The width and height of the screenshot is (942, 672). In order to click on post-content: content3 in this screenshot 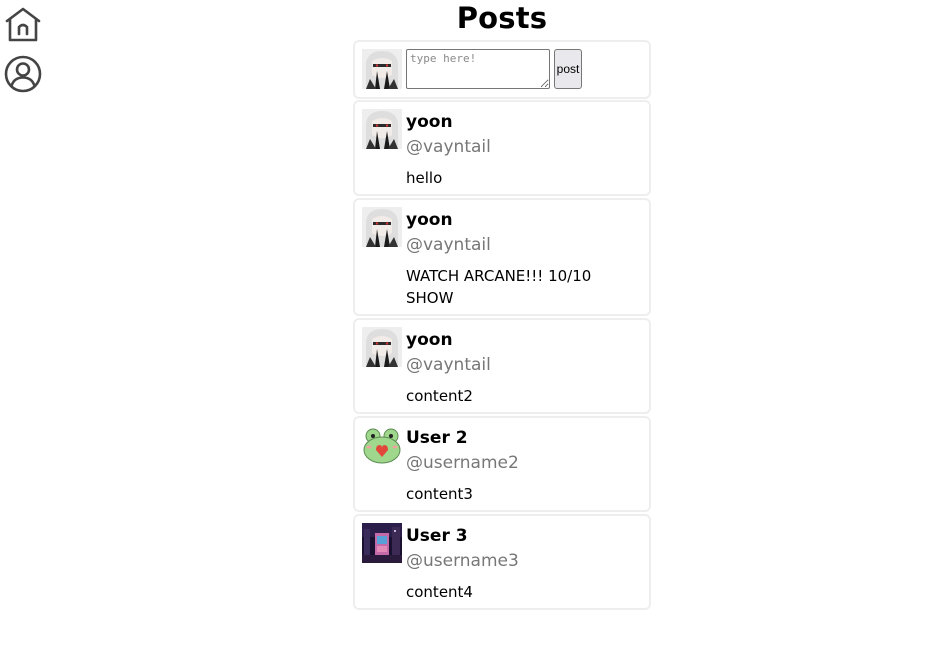, I will do `click(439, 494)`.